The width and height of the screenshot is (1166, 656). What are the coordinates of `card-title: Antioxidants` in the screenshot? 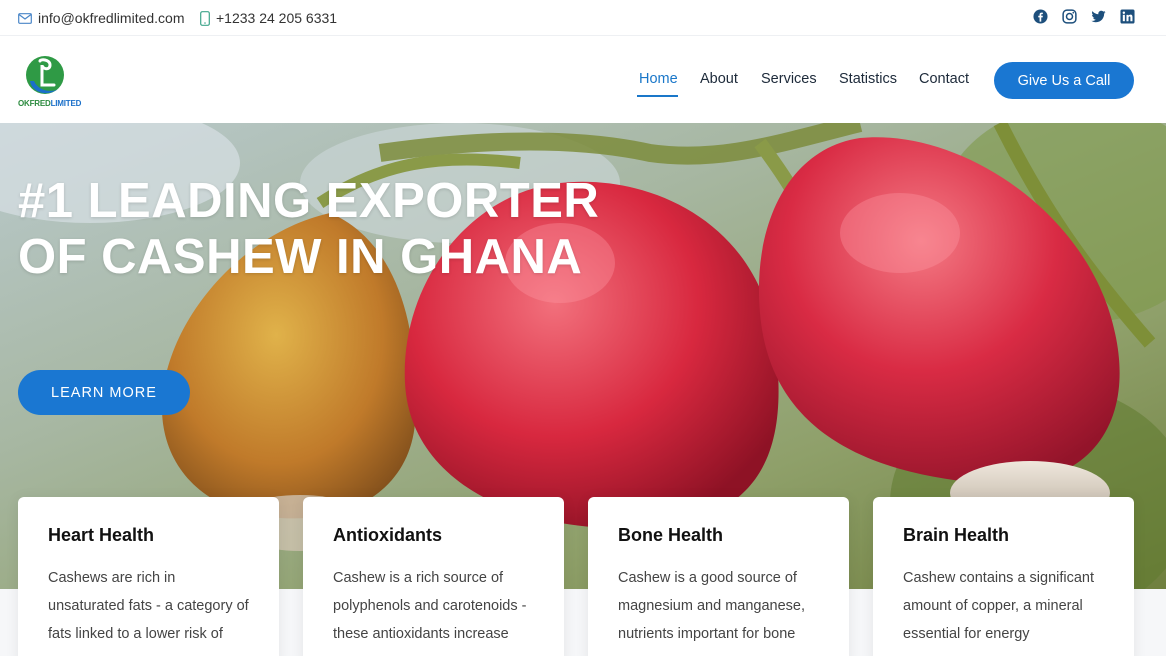 It's located at (388, 535).